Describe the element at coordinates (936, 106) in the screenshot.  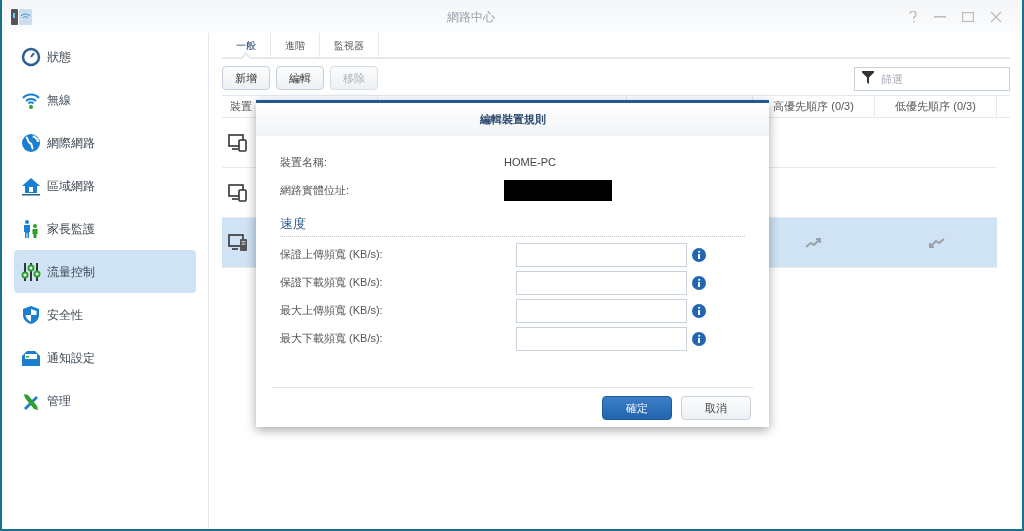
I see `column-header: 低優先順序 (0/3)` at that location.